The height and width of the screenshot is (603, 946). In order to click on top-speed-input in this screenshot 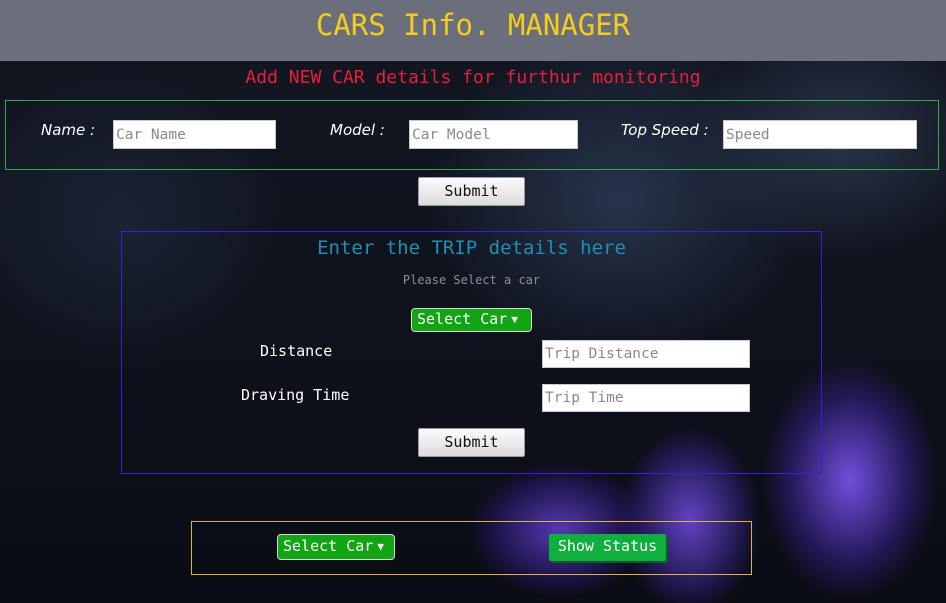, I will do `click(820, 134)`.